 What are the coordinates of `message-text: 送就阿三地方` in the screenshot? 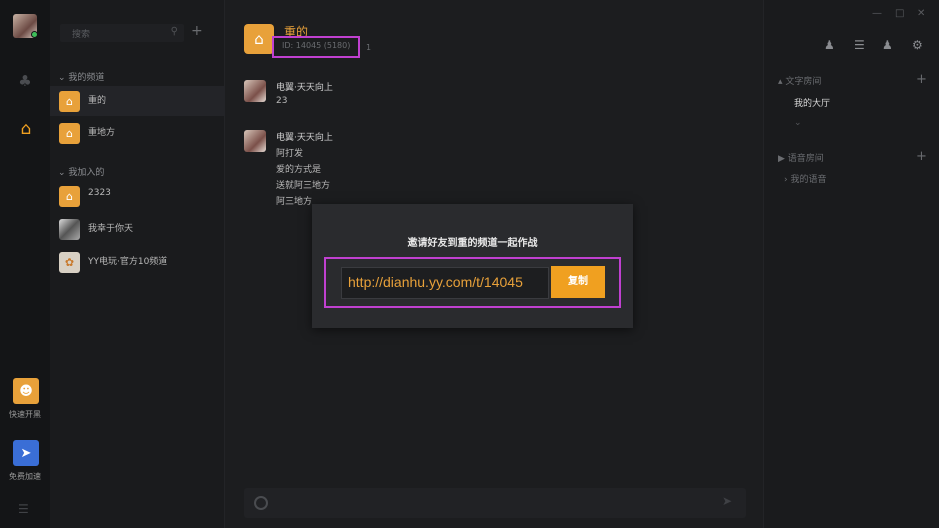 It's located at (303, 186).